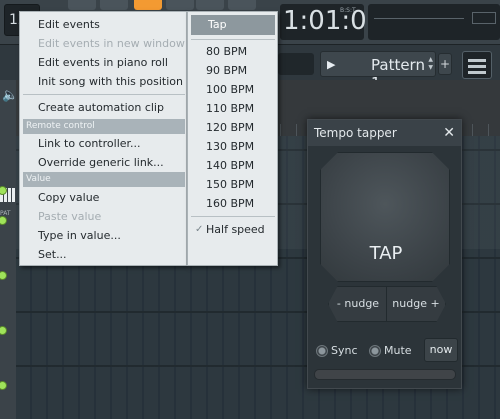  What do you see at coordinates (441, 350) in the screenshot?
I see `now-button: now` at bounding box center [441, 350].